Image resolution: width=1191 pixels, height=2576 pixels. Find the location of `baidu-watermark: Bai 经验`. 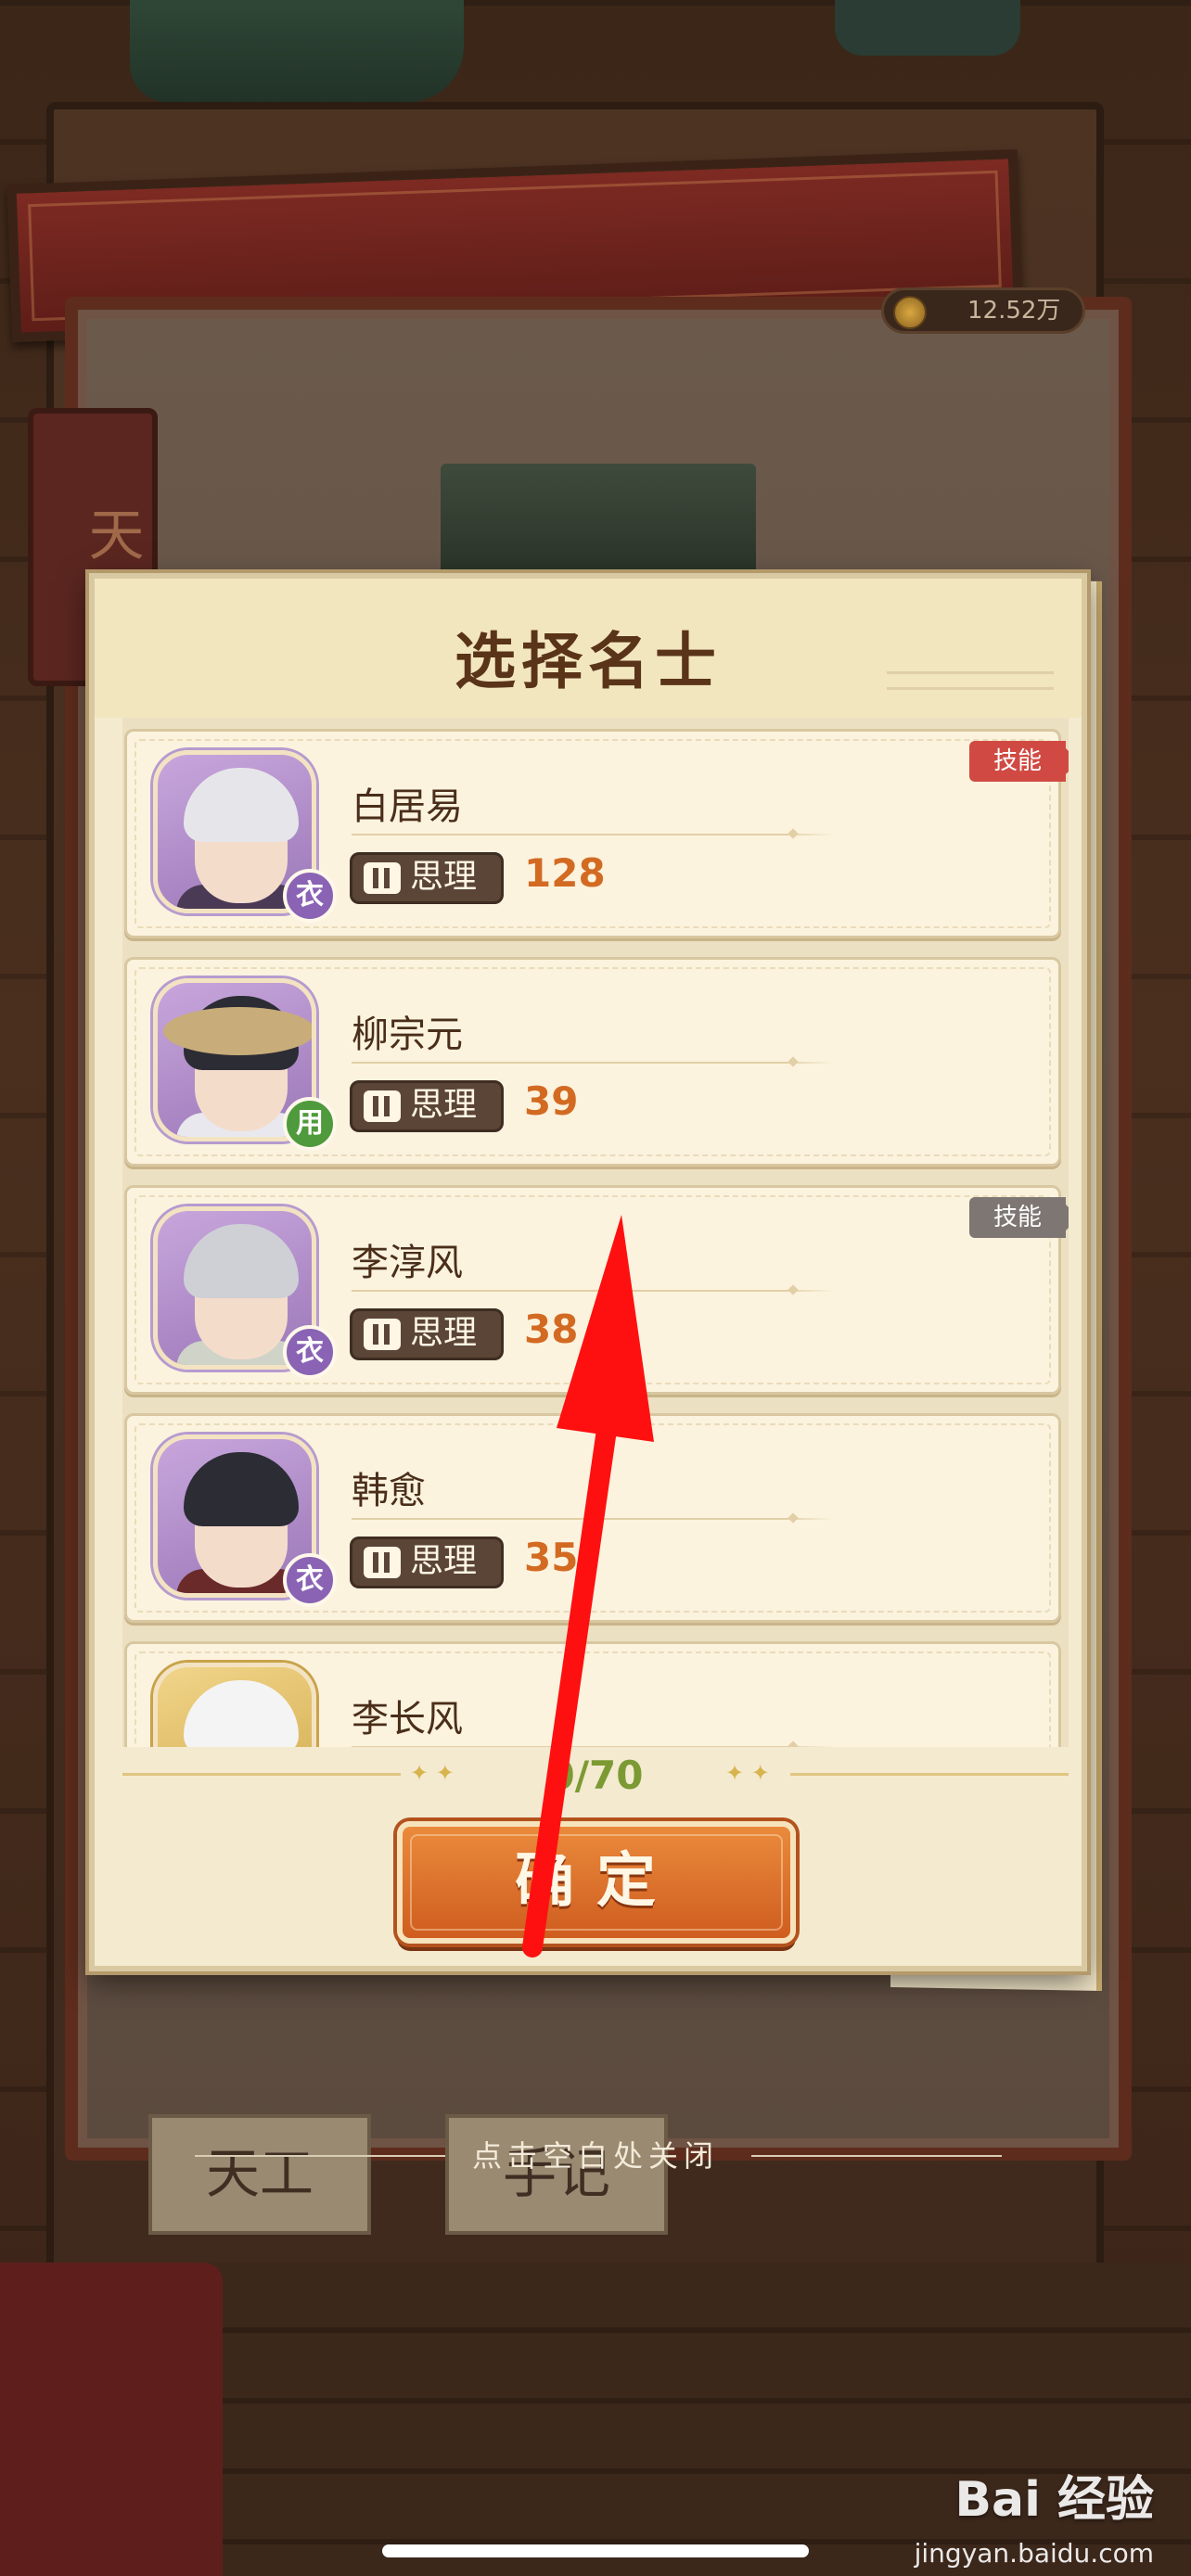

baidu-watermark: Bai 经验 is located at coordinates (1054, 2500).